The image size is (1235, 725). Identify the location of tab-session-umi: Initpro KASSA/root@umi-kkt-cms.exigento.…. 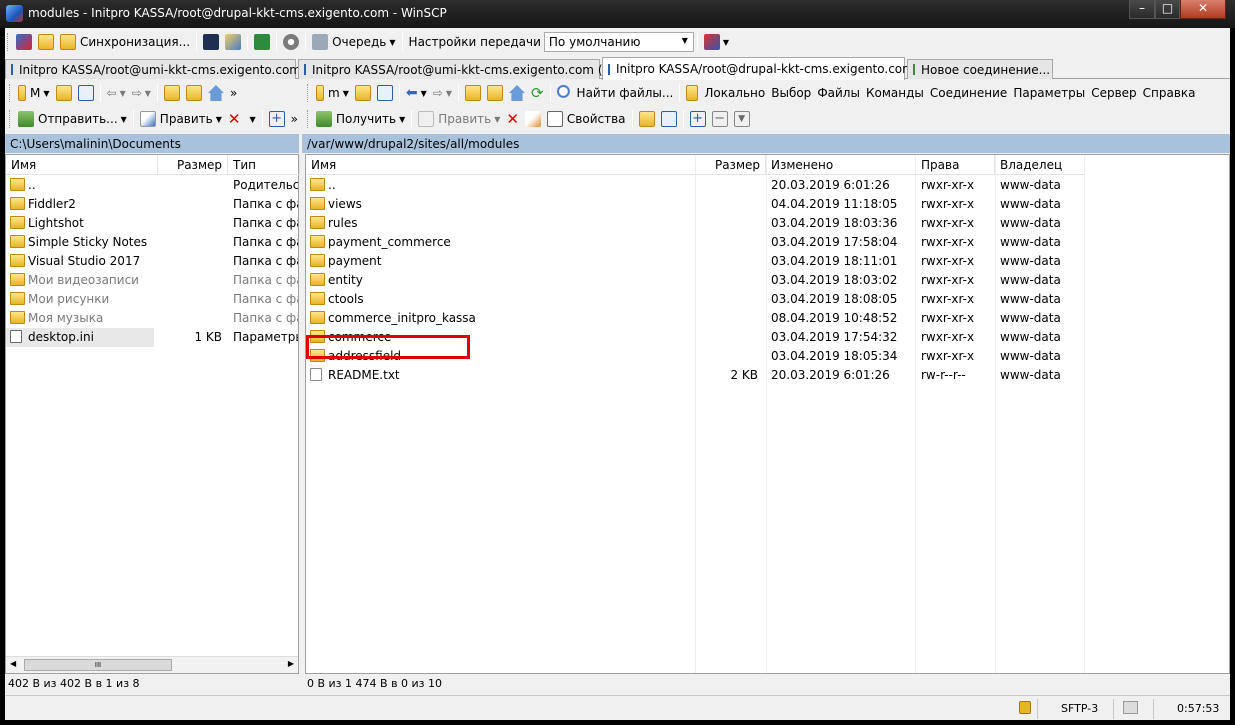
(153, 69).